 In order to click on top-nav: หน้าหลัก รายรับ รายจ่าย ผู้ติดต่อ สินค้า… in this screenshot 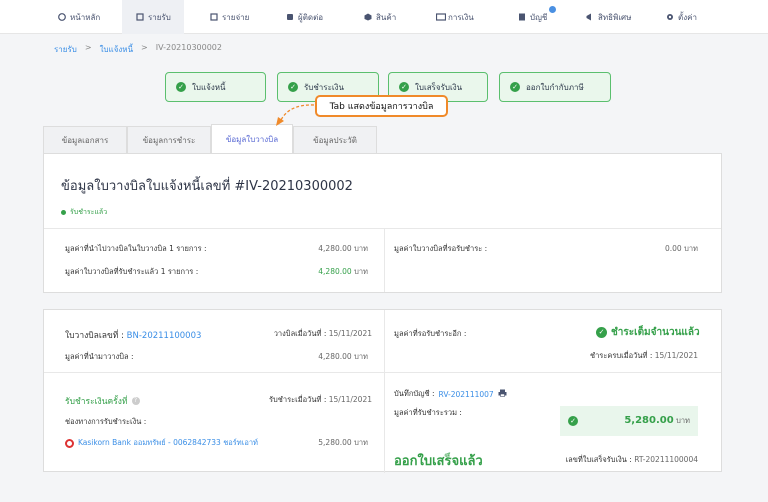, I will do `click(384, 17)`.